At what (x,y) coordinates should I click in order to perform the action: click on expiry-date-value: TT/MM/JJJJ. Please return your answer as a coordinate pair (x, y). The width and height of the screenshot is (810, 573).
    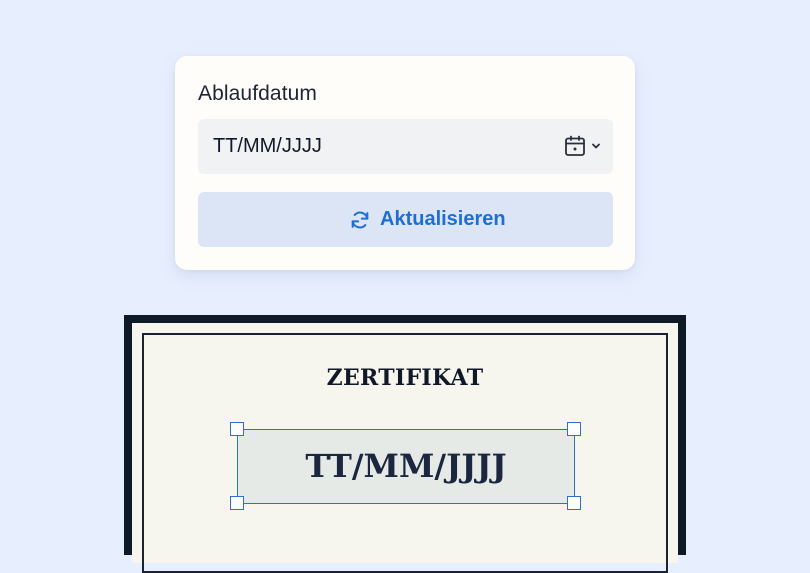
    Looking at the image, I should click on (267, 146).